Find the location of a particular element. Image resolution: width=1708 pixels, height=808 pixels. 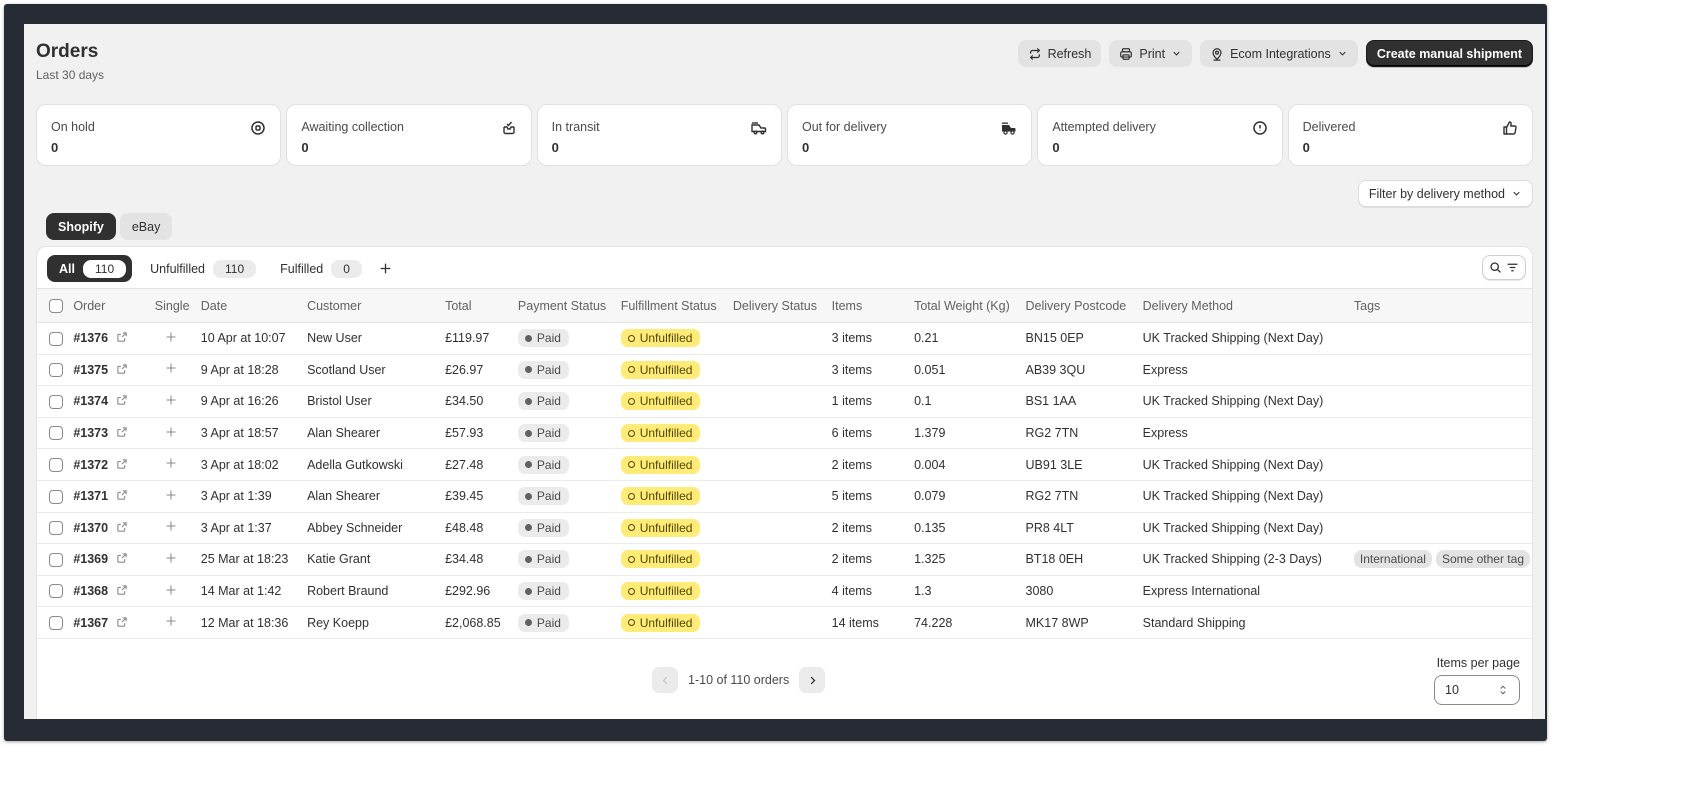

select-all-checkbox is located at coordinates (56, 305).